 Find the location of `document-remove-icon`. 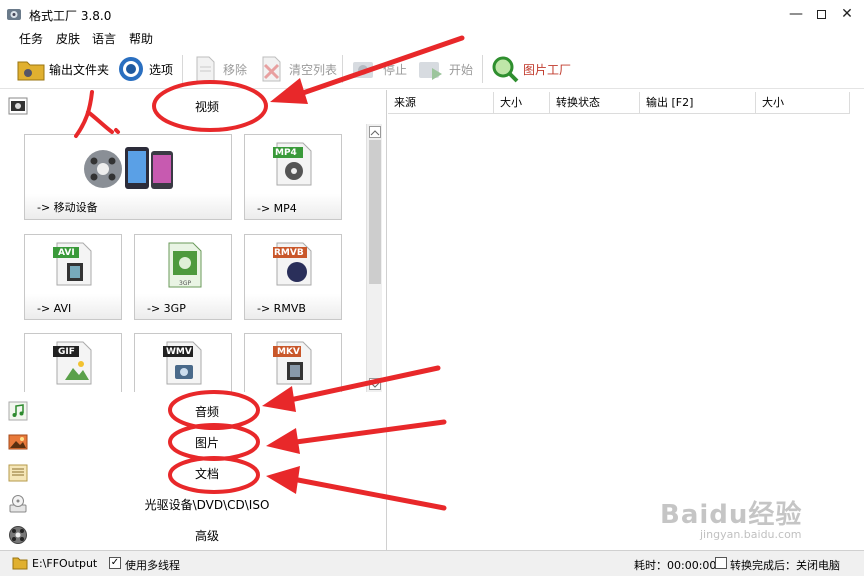

document-remove-icon is located at coordinates (205, 69).